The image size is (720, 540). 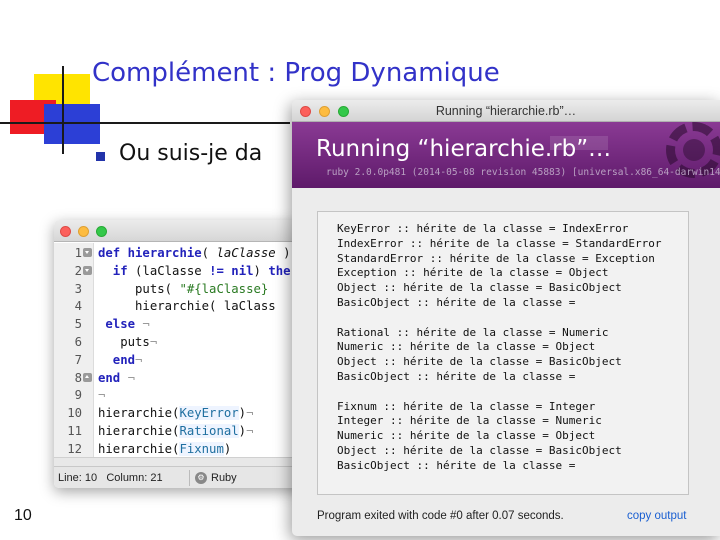 I want to click on bullet-square-icon, so click(x=100, y=156).